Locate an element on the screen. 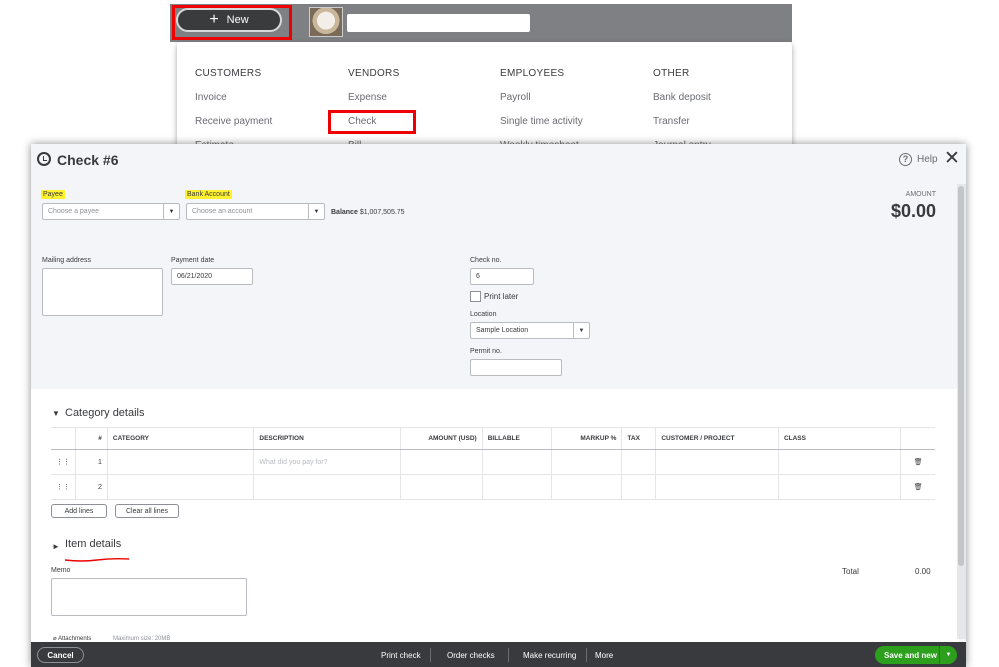 This screenshot has width=999, height=667. memo-input is located at coordinates (149, 597).